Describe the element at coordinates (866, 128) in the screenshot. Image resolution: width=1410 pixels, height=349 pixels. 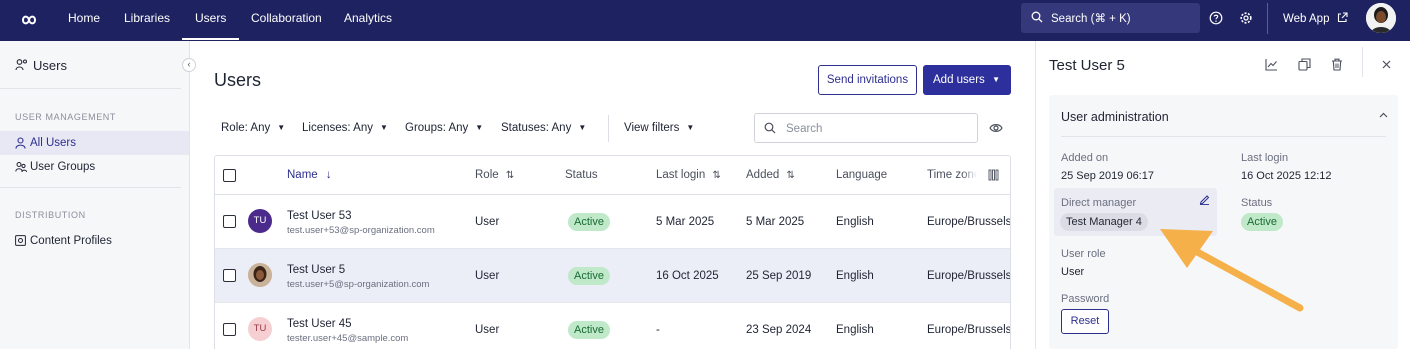
I see `users-search-input: Search` at that location.